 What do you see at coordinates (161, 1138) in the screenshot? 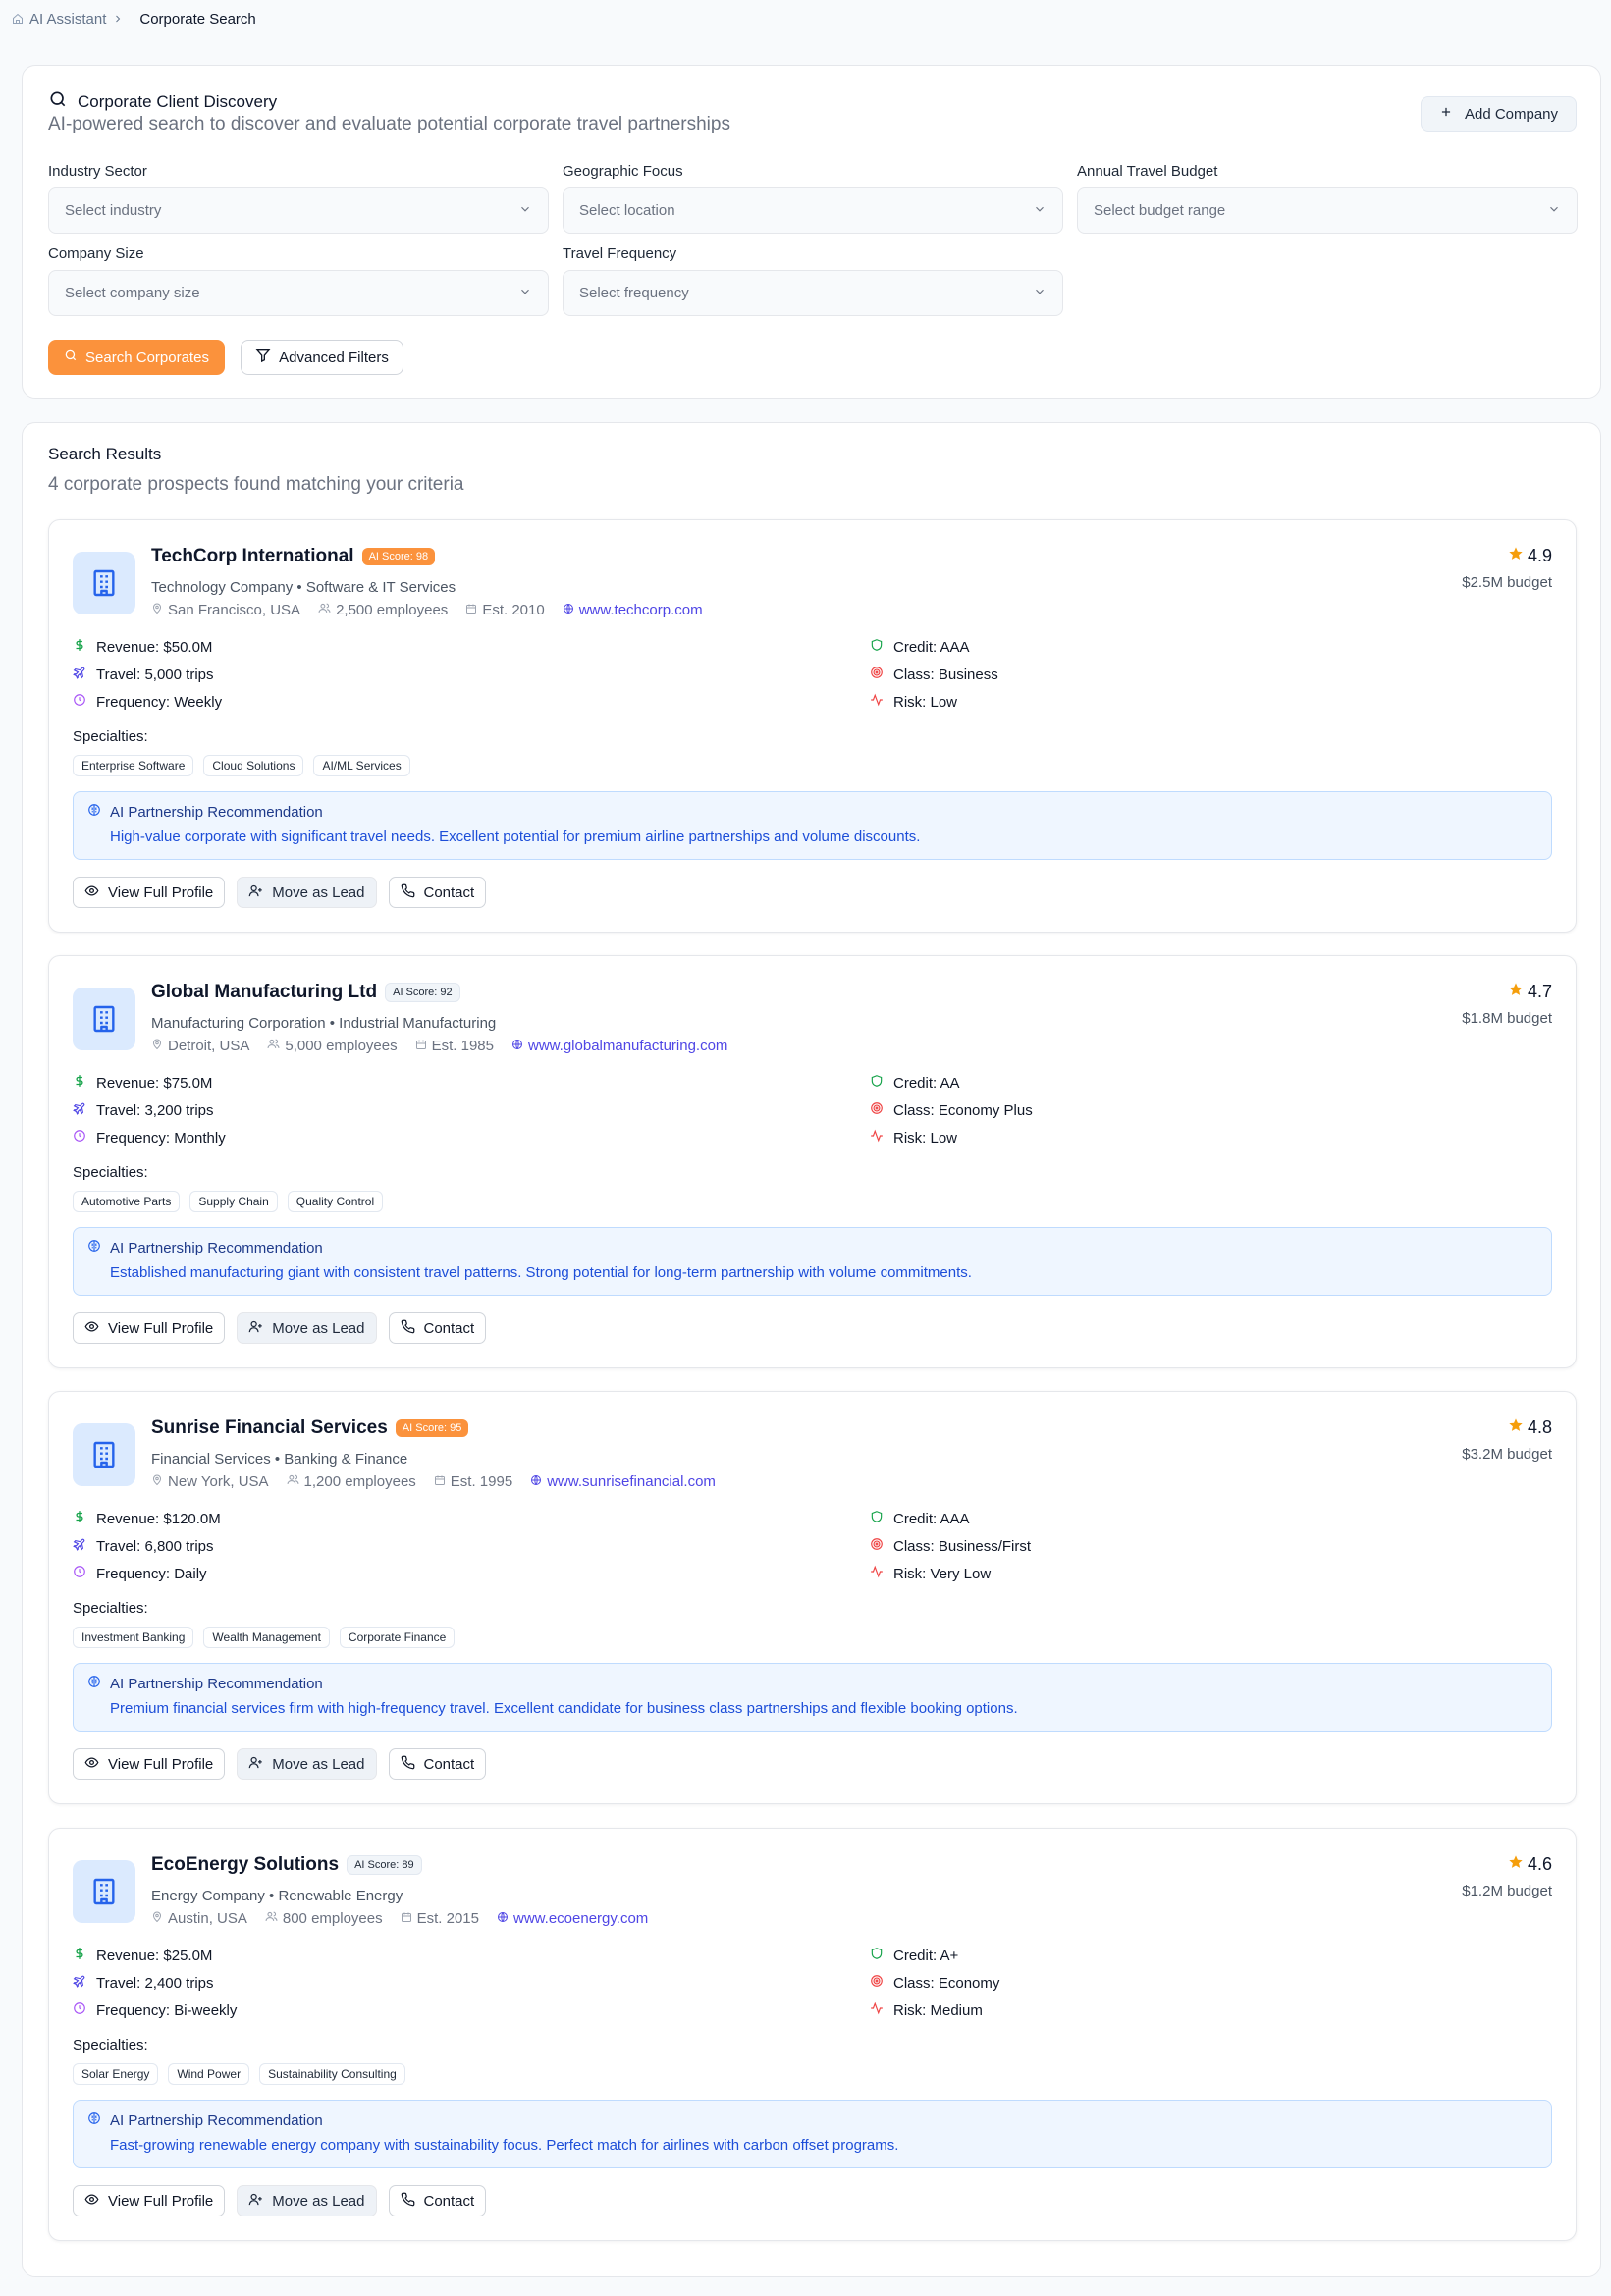
I see `frequency-text: Frequency: Monthly` at bounding box center [161, 1138].